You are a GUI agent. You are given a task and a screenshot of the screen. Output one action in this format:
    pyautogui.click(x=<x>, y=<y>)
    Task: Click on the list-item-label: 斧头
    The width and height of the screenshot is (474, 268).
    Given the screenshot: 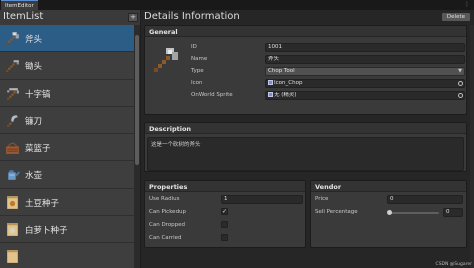 What is the action you would take?
    pyautogui.click(x=34, y=40)
    